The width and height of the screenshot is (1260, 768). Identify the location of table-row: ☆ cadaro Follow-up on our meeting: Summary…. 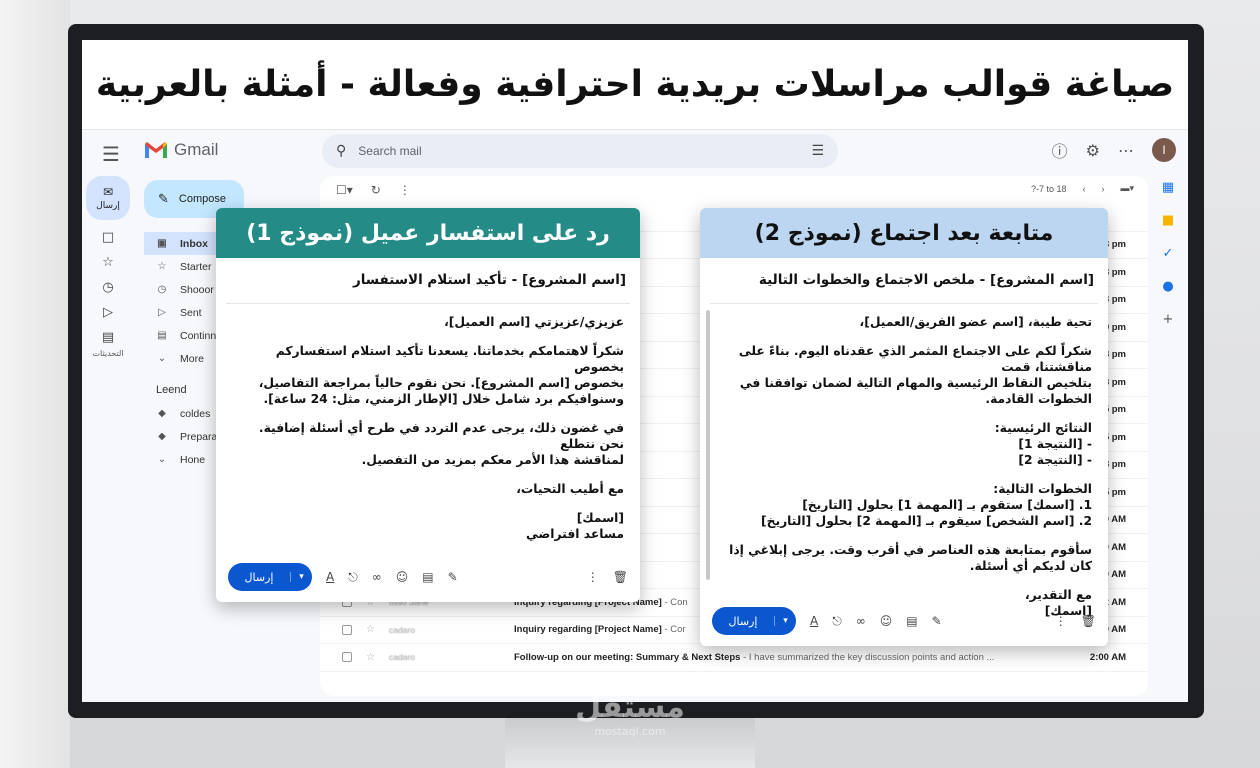
(734, 658).